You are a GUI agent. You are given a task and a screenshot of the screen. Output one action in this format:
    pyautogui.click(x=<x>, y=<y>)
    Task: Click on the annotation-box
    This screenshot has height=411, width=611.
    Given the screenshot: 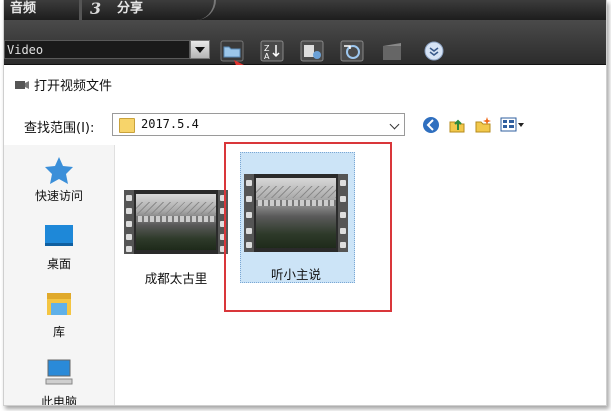 What is the action you would take?
    pyautogui.click(x=308, y=227)
    